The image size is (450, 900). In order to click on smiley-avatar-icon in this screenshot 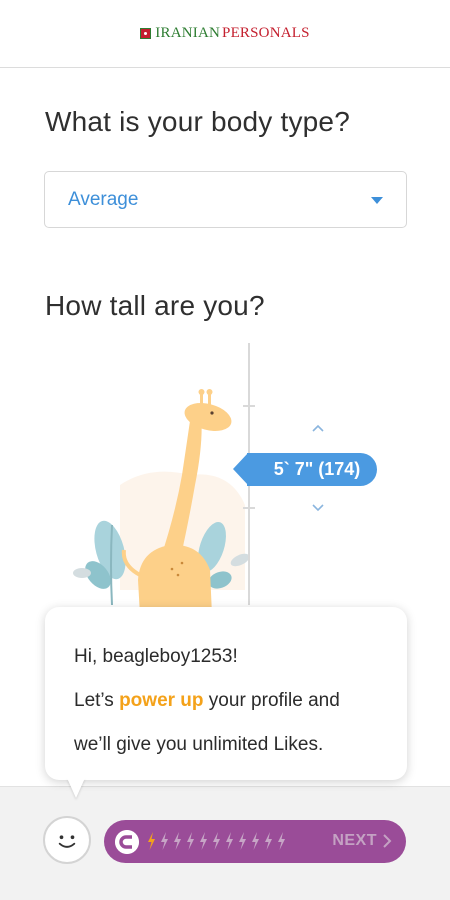, I will do `click(67, 840)`.